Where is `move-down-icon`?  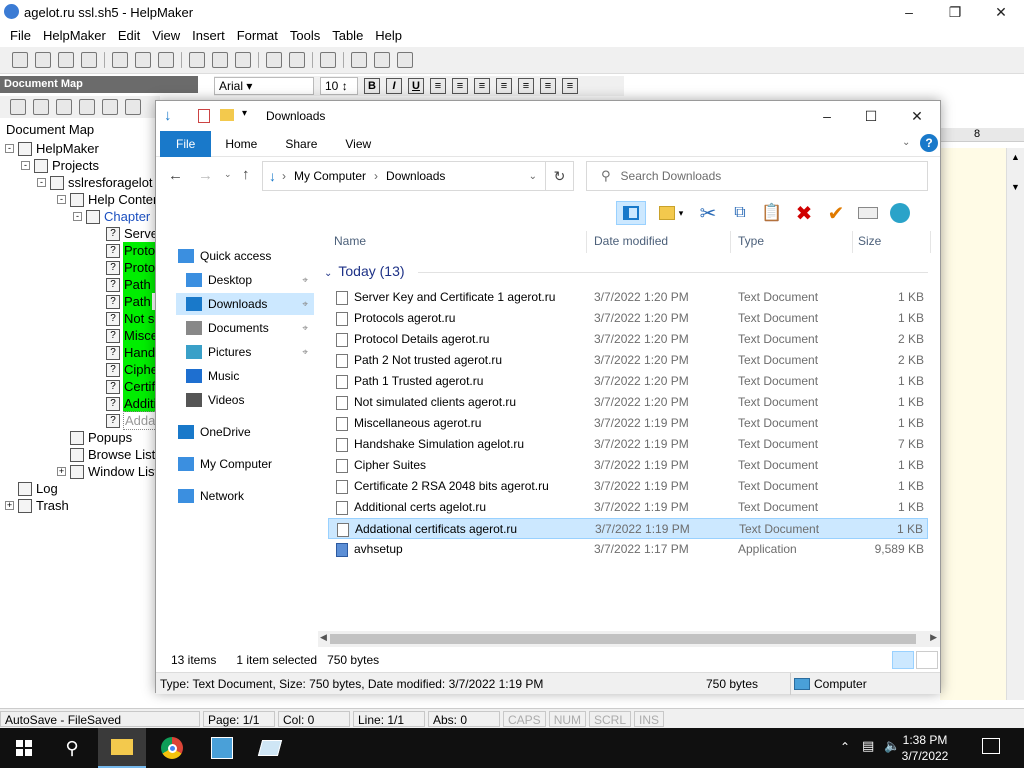 move-down-icon is located at coordinates (110, 107).